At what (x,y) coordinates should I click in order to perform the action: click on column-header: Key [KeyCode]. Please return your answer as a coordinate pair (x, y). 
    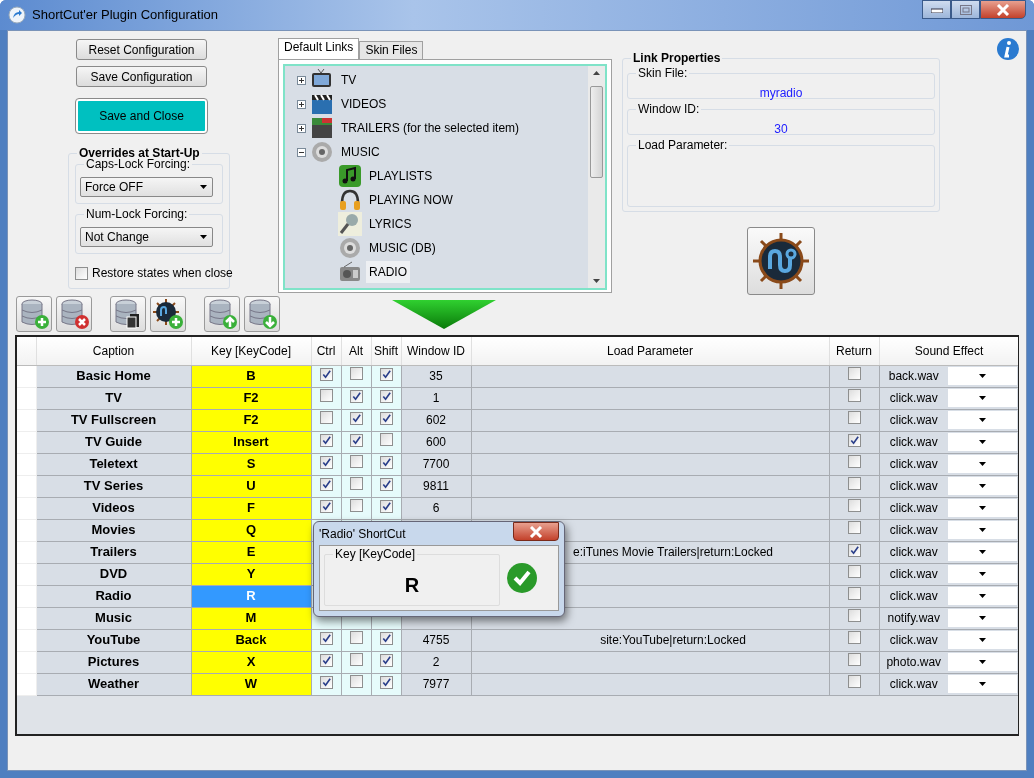
    Looking at the image, I should click on (251, 351).